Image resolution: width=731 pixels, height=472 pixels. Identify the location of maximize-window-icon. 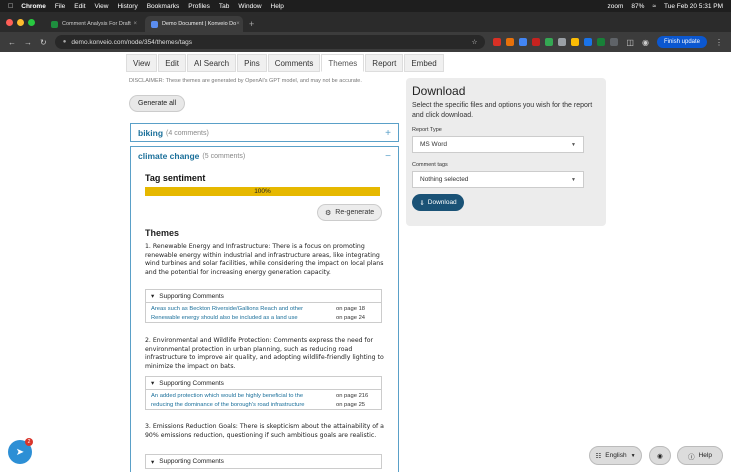
(31, 22).